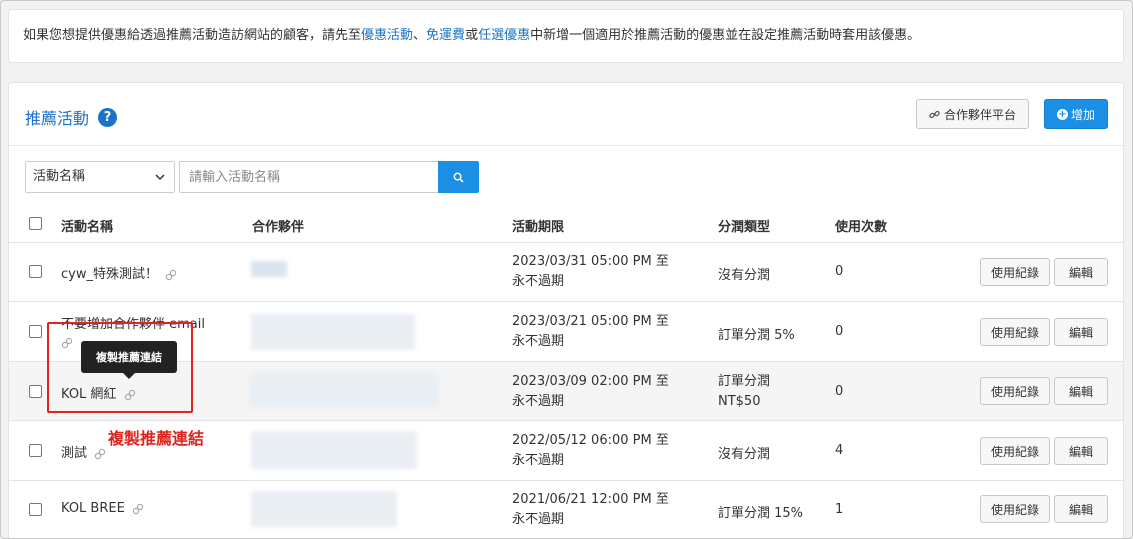 Image resolution: width=1133 pixels, height=539 pixels. What do you see at coordinates (861, 227) in the screenshot?
I see `col-header-usage: 使用次數` at bounding box center [861, 227].